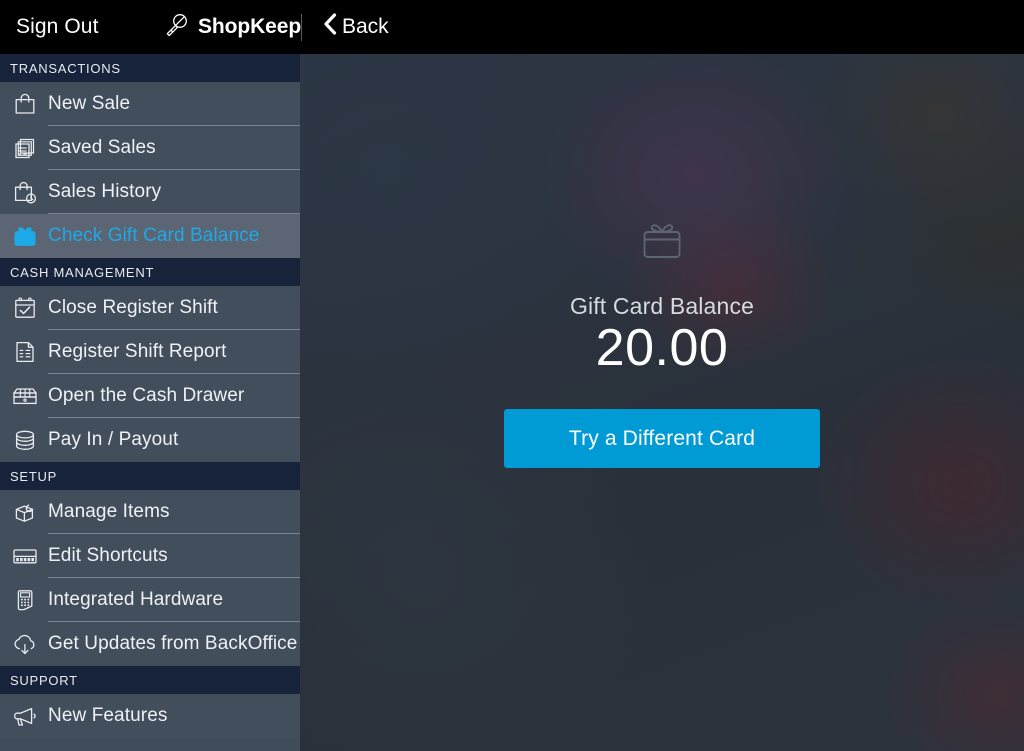 The height and width of the screenshot is (751, 1024). Describe the element at coordinates (137, 351) in the screenshot. I see `sidebar-item-label: Register Shift Report` at that location.